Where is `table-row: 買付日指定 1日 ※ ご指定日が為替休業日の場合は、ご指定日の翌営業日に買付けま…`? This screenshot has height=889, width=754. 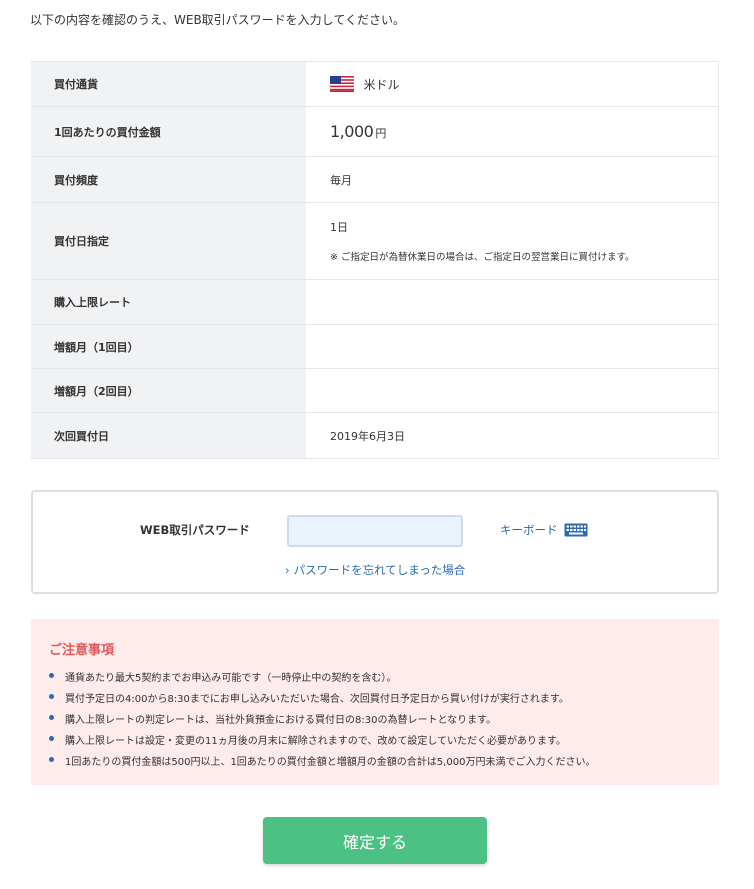 table-row: 買付日指定 1日 ※ ご指定日が為替休業日の場合は、ご指定日の翌営業日に買付けま… is located at coordinates (375, 241).